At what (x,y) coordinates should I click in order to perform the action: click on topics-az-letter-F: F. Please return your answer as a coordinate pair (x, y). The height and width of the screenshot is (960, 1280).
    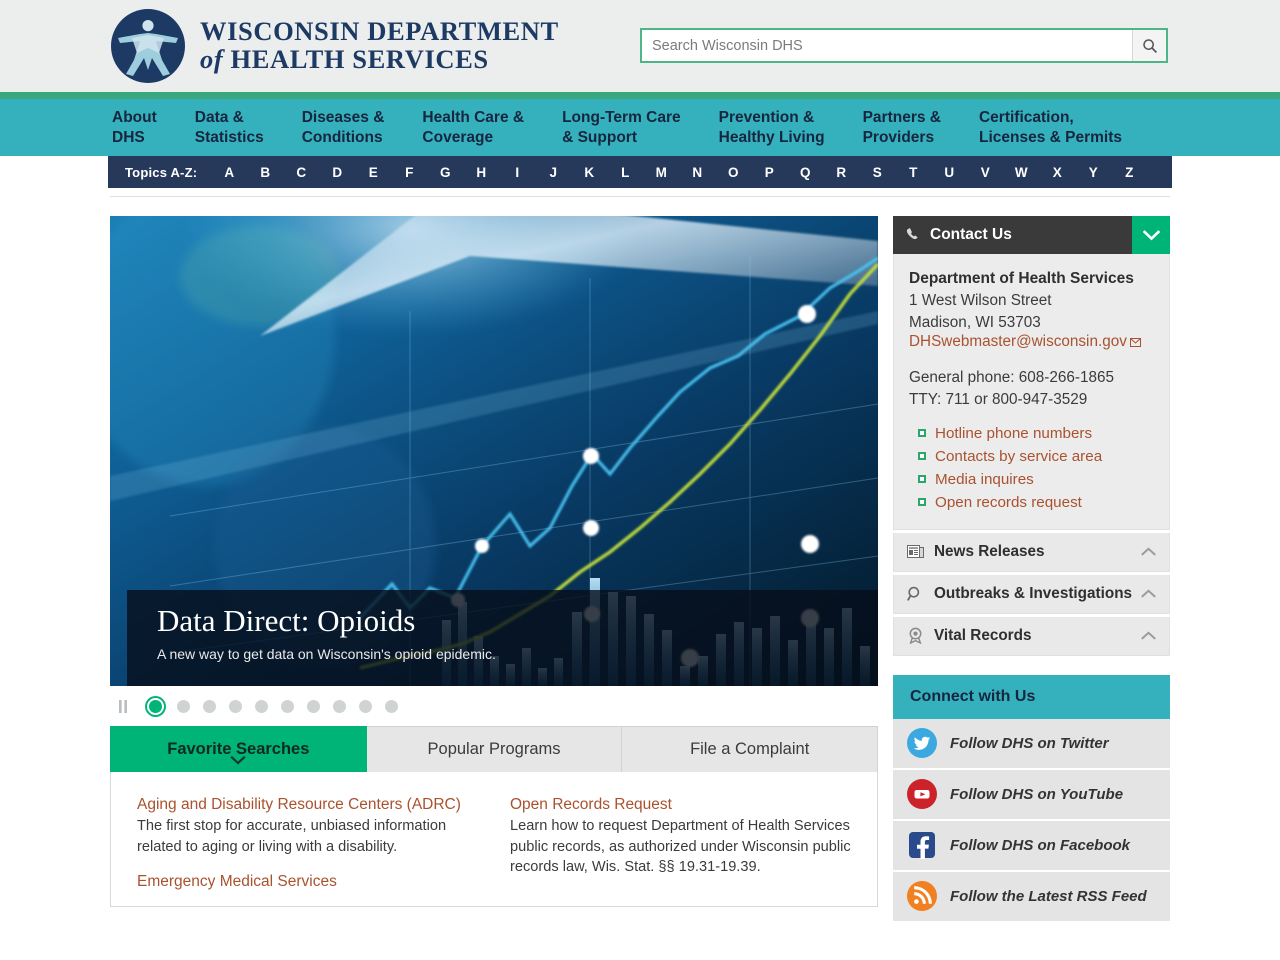
    Looking at the image, I should click on (409, 172).